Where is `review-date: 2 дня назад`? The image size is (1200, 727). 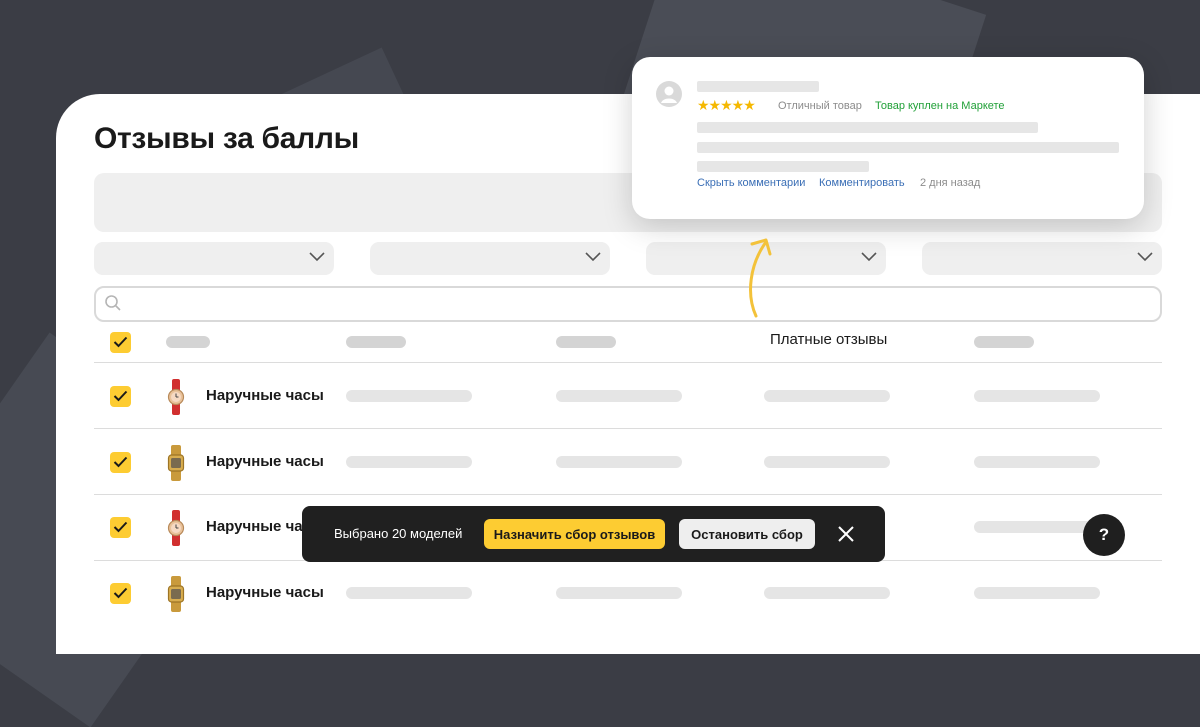
review-date: 2 дня назад is located at coordinates (950, 183).